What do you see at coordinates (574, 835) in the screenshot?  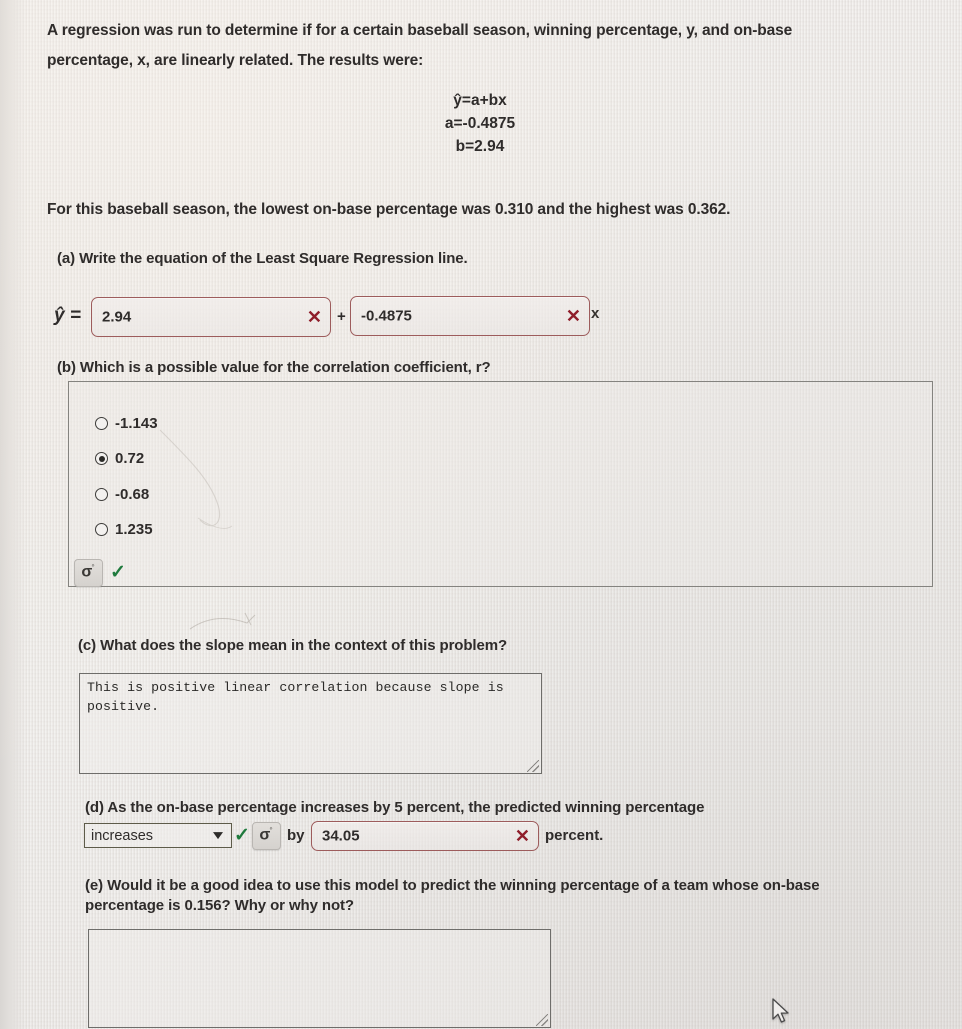 I see `part-d-unit-word: percent.` at bounding box center [574, 835].